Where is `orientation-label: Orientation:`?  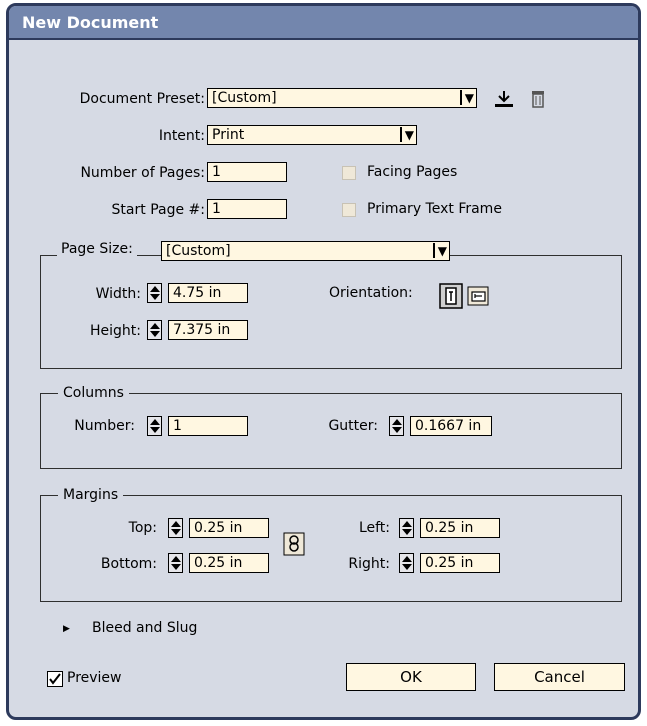
orientation-label: Orientation: is located at coordinates (371, 293).